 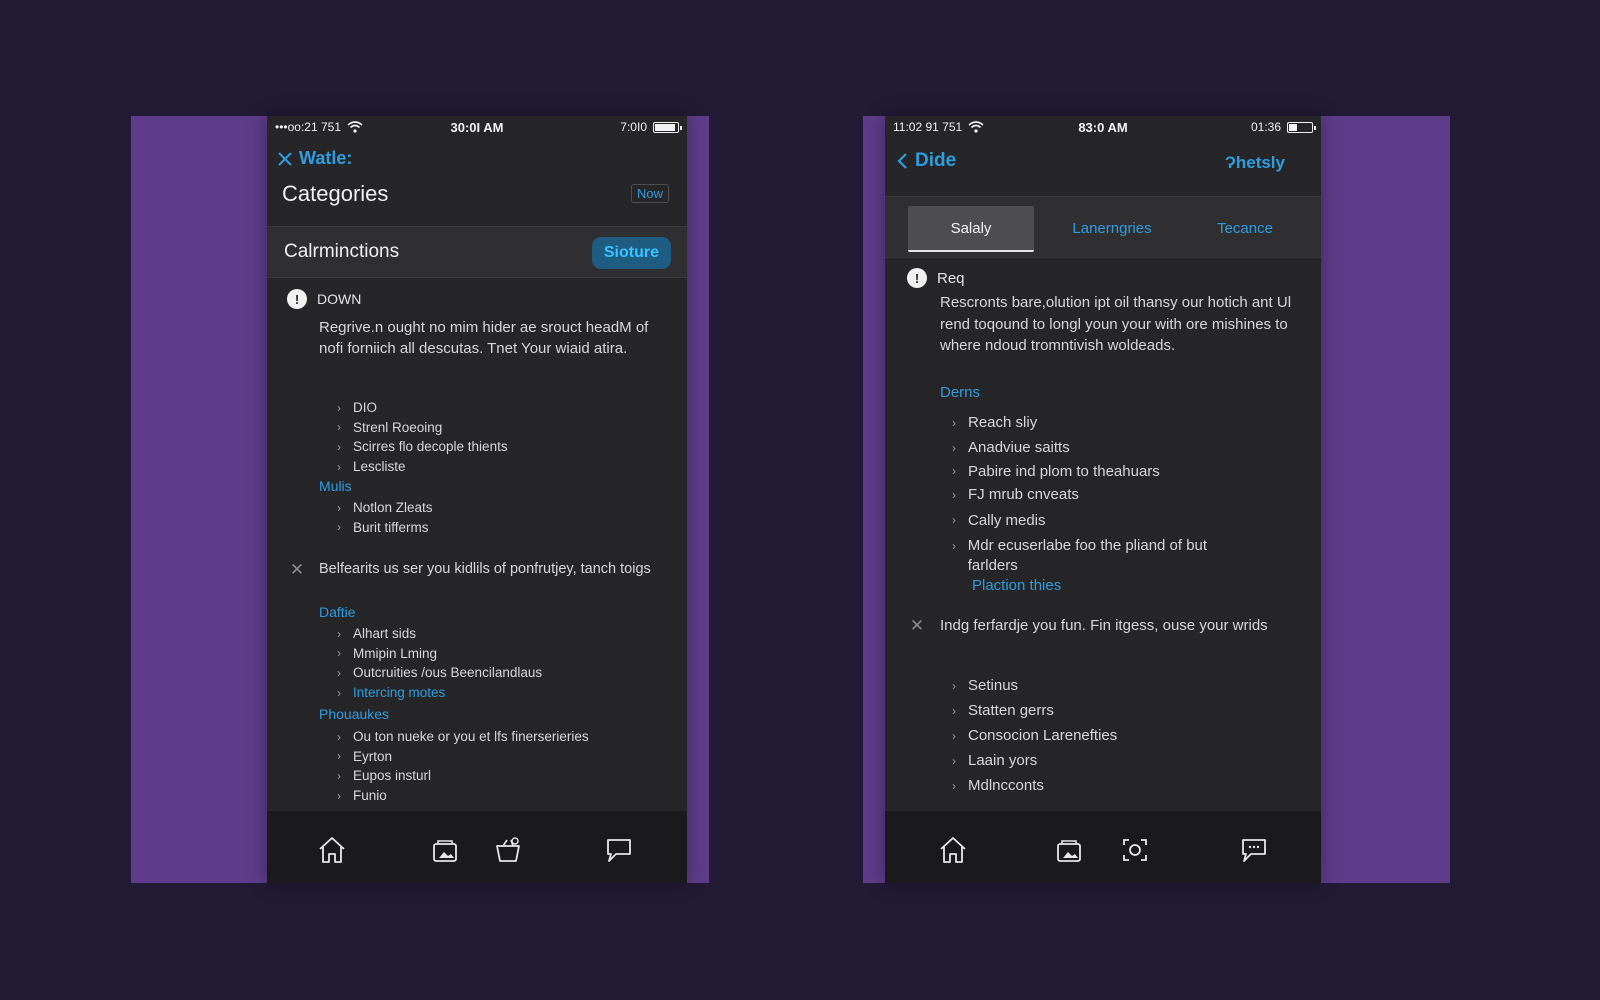 What do you see at coordinates (354, 714) in the screenshot?
I see `sublabel-link: Phouaukes` at bounding box center [354, 714].